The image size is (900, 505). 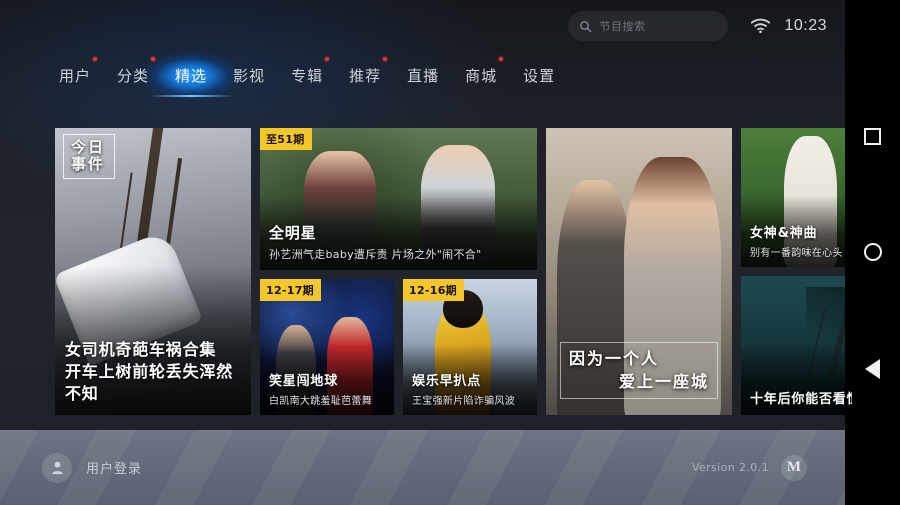 I want to click on back-button, so click(x=873, y=369).